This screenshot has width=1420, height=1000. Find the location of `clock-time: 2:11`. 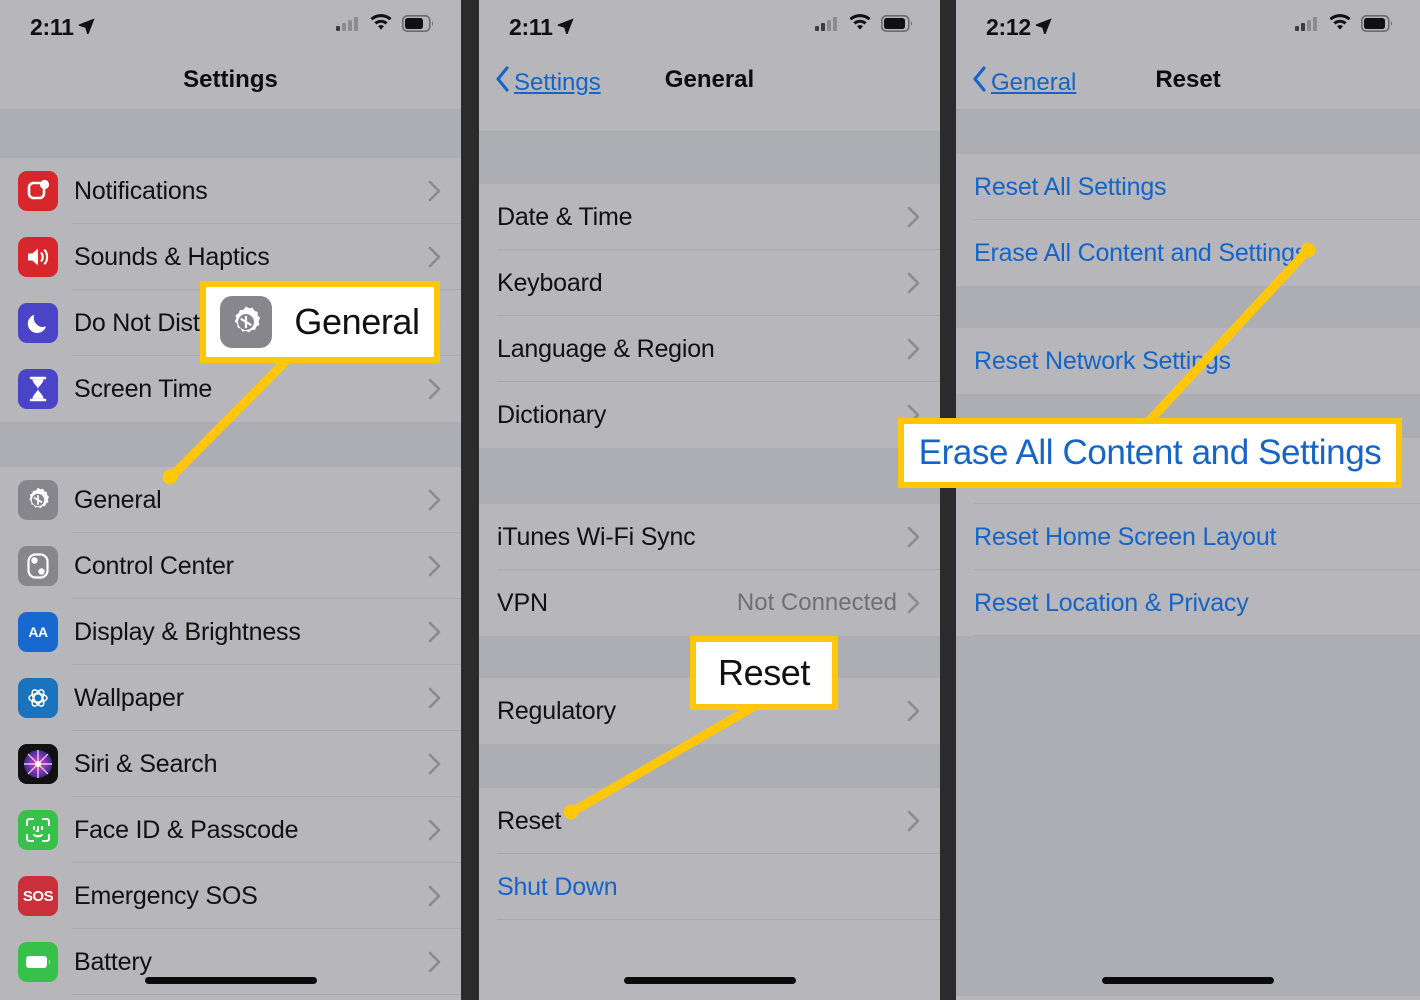

clock-time: 2:11 is located at coordinates (531, 27).